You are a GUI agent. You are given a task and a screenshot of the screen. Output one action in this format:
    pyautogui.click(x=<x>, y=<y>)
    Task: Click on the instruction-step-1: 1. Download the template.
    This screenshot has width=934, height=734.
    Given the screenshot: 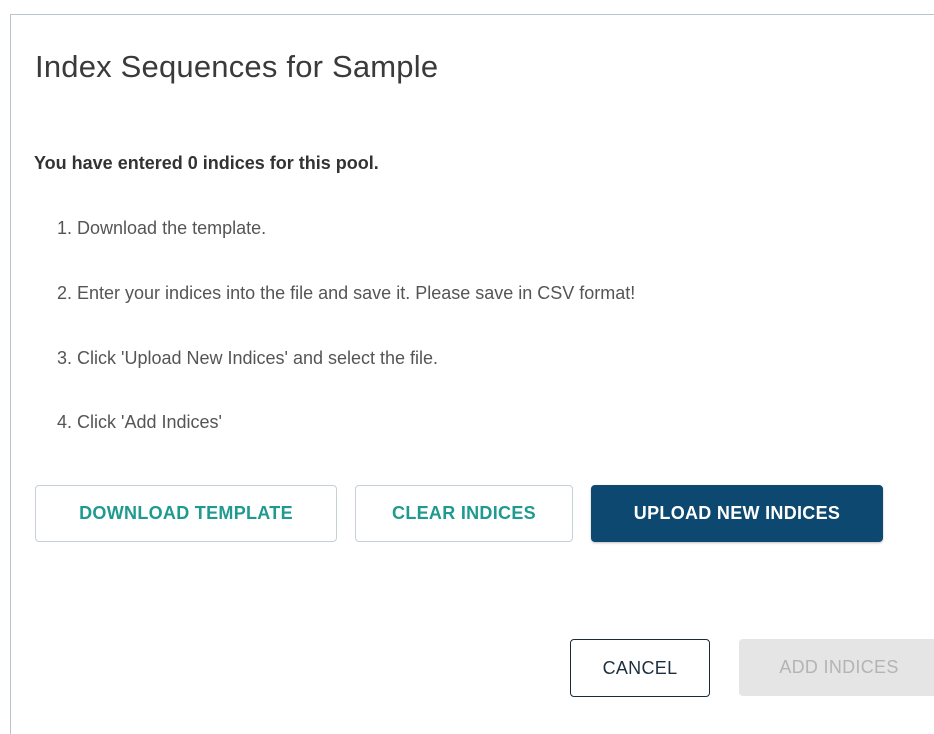 What is the action you would take?
    pyautogui.click(x=162, y=228)
    